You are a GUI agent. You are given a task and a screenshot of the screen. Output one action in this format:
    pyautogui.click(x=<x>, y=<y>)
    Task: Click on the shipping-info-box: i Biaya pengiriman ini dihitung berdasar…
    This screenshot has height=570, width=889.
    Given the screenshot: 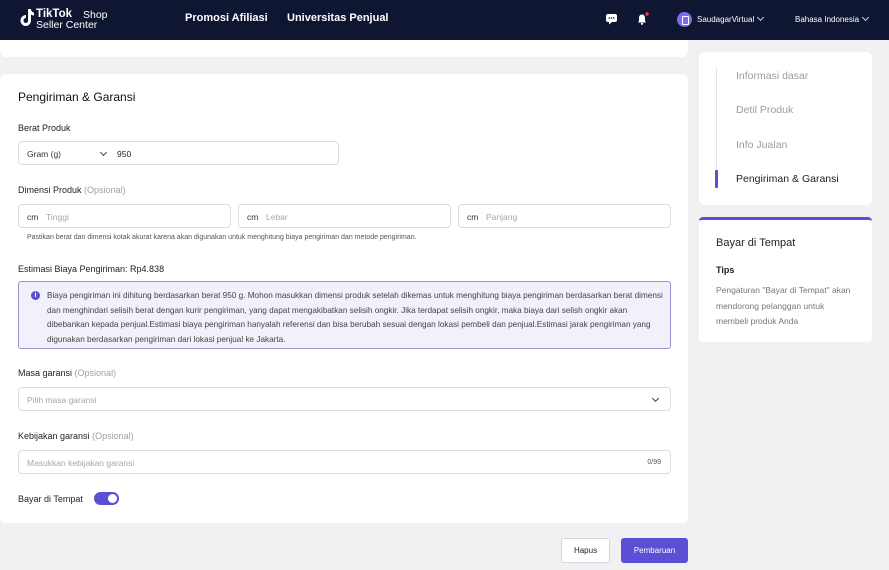 What is the action you would take?
    pyautogui.click(x=344, y=315)
    